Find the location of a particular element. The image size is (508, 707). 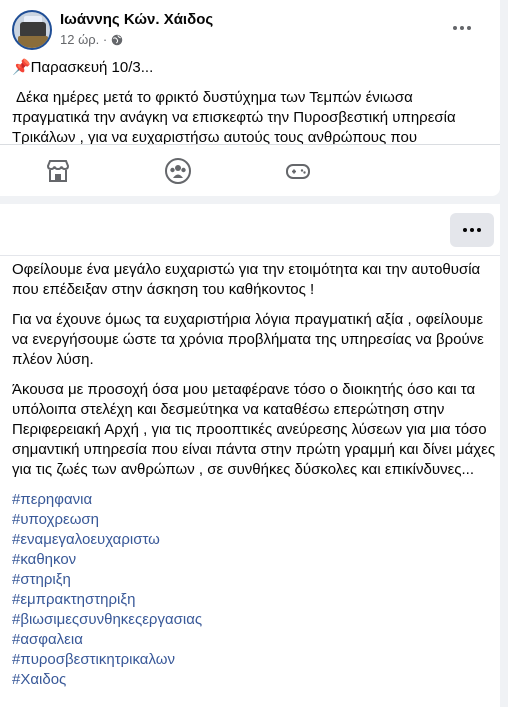

timestamp-row: 12 ώρ. · is located at coordinates (136, 39).